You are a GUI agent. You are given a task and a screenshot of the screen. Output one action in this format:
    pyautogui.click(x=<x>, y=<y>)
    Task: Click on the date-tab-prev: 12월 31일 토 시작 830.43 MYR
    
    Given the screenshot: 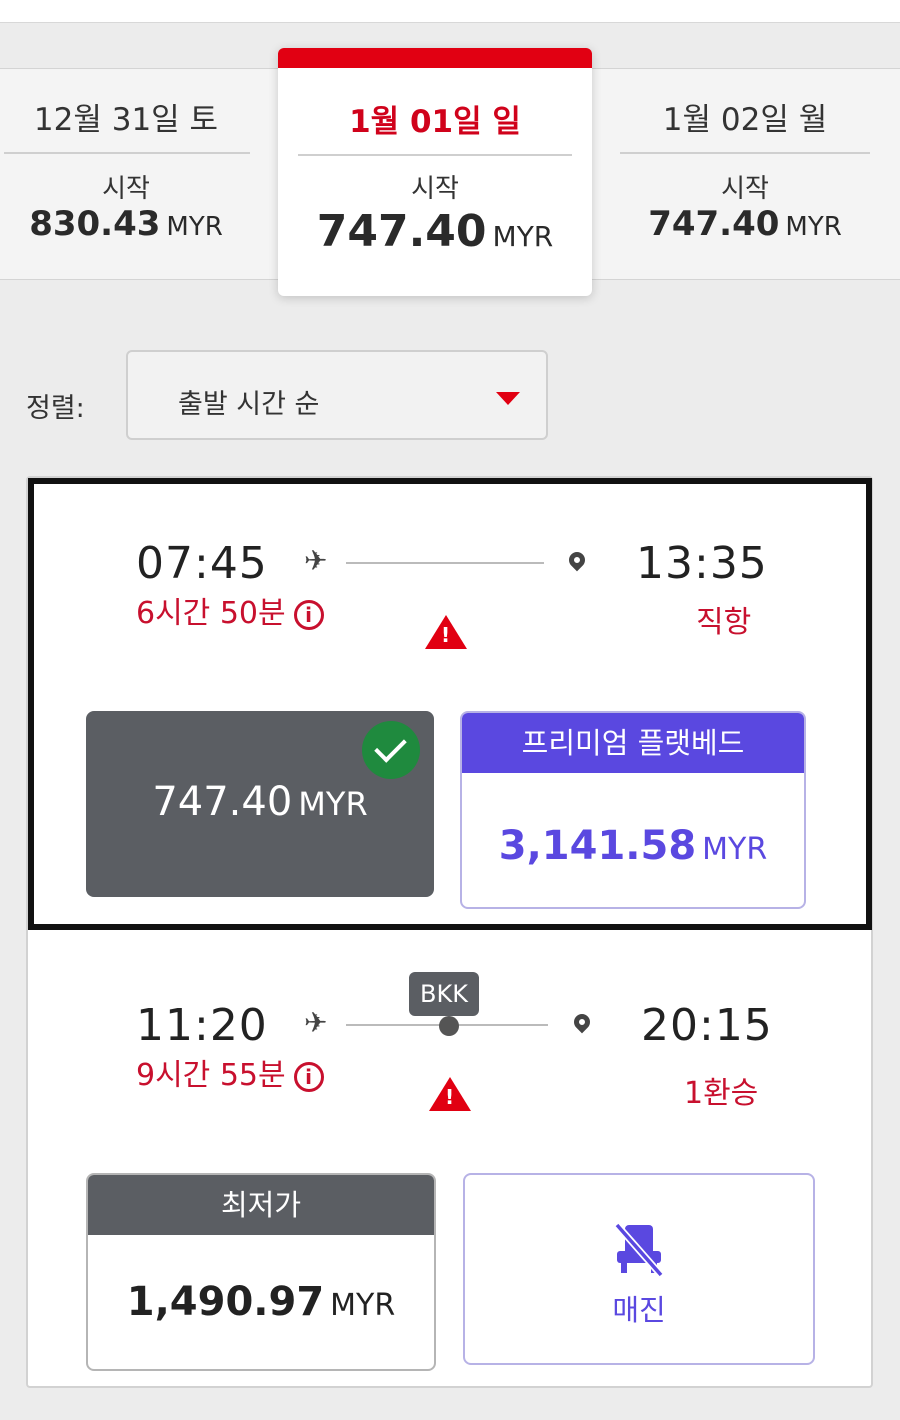 What is the action you would take?
    pyautogui.click(x=126, y=173)
    